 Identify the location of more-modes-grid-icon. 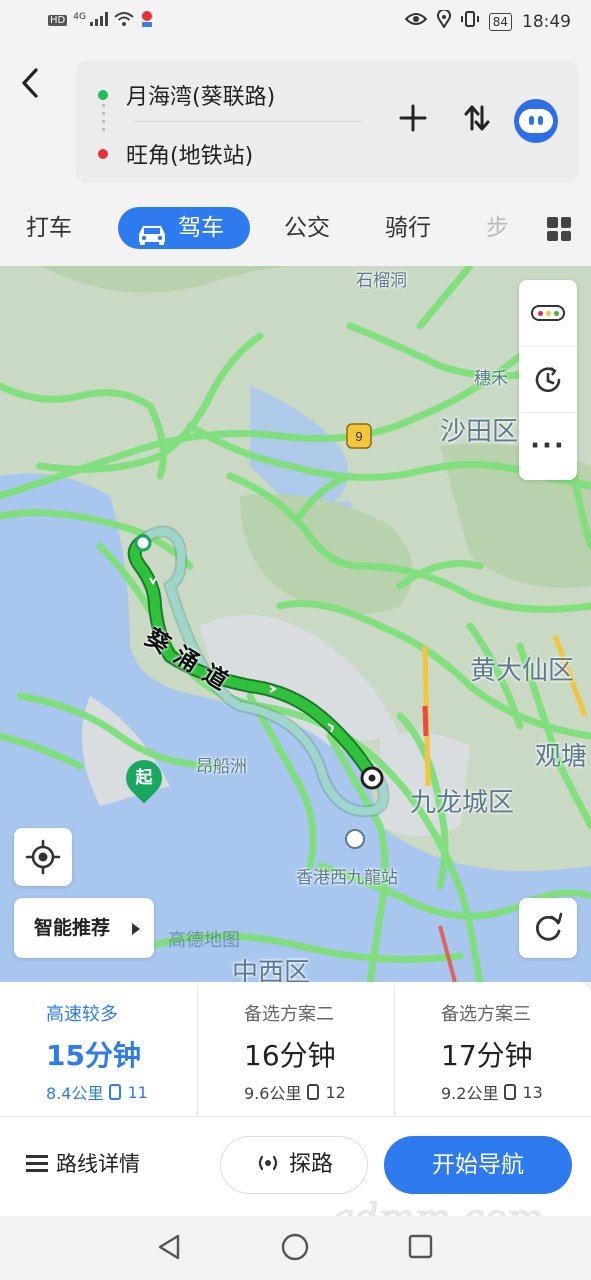
(559, 229).